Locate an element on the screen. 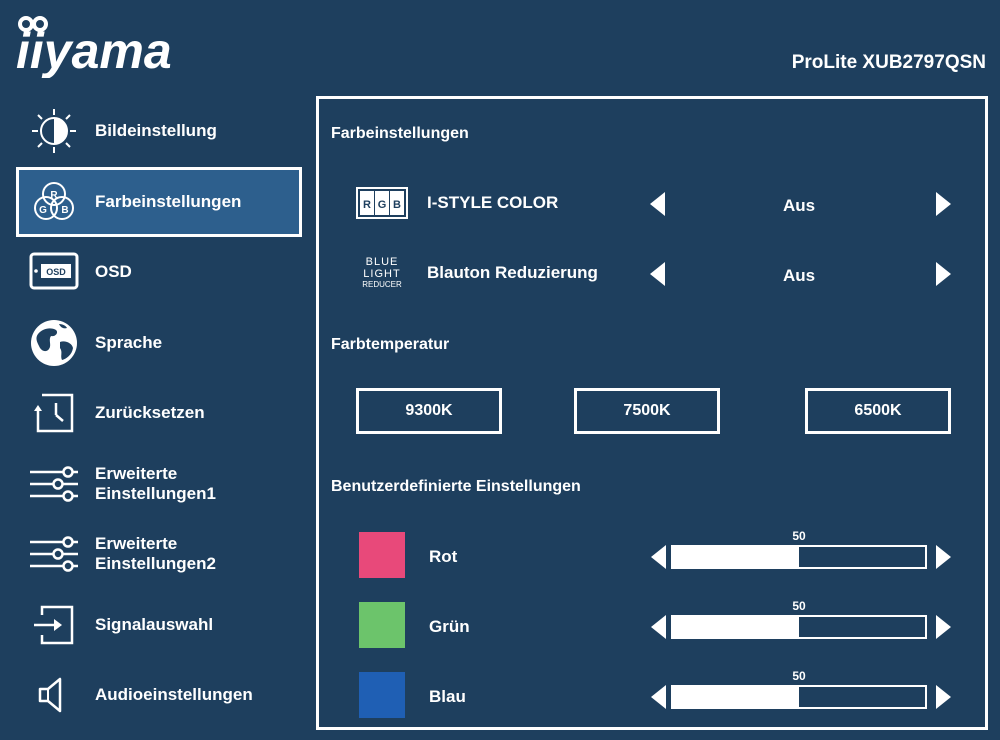  brand-text: iiyama is located at coordinates (94, 50).